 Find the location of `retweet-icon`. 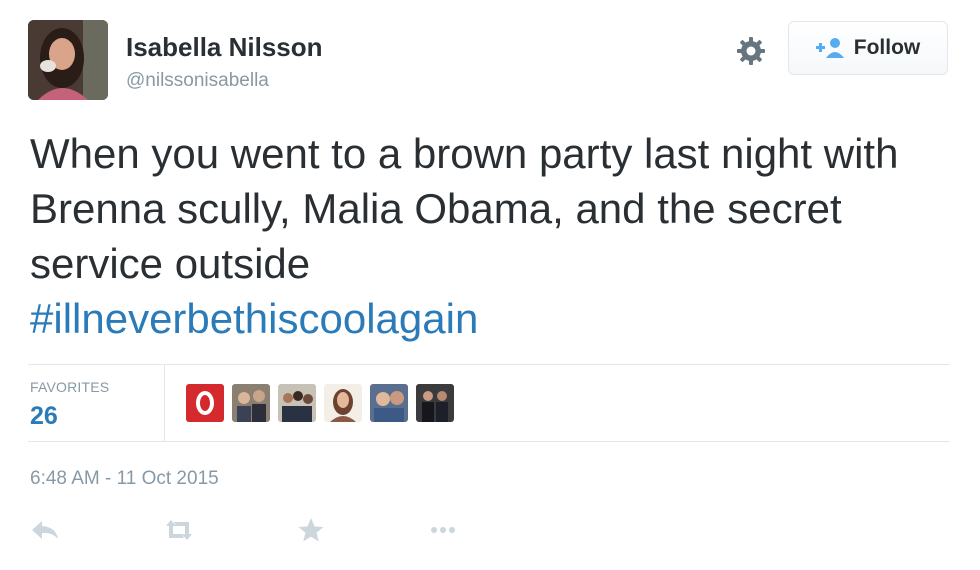

retweet-icon is located at coordinates (179, 530).